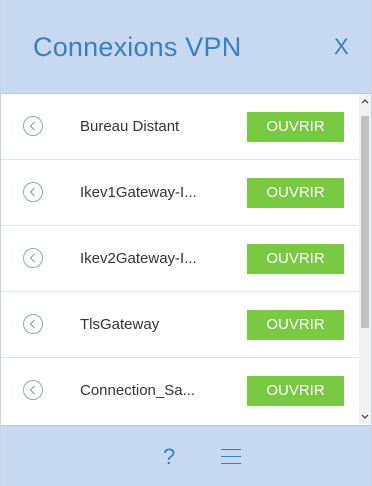  Describe the element at coordinates (137, 47) in the screenshot. I see `window-title: Connexions VPN` at that location.